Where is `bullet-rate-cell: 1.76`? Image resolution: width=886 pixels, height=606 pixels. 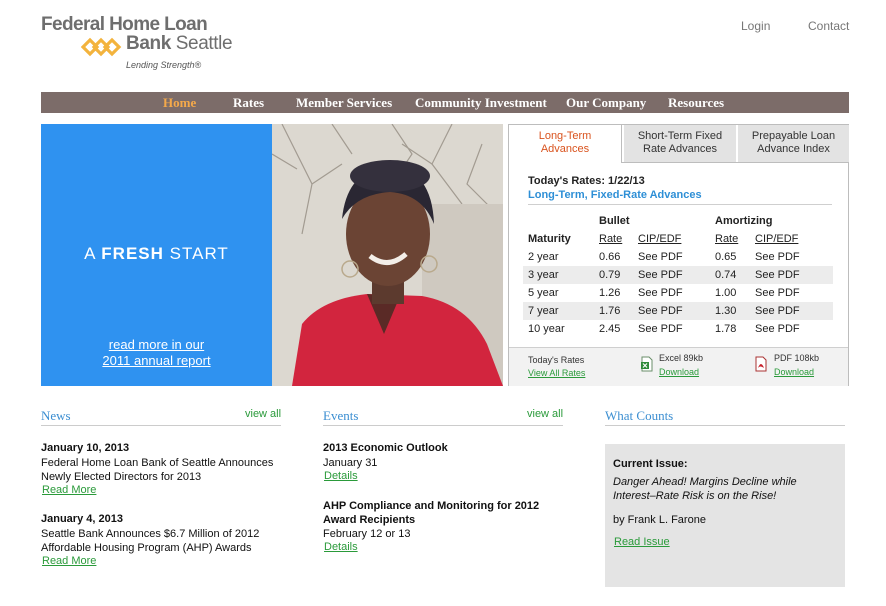 bullet-rate-cell: 1.76 is located at coordinates (610, 311).